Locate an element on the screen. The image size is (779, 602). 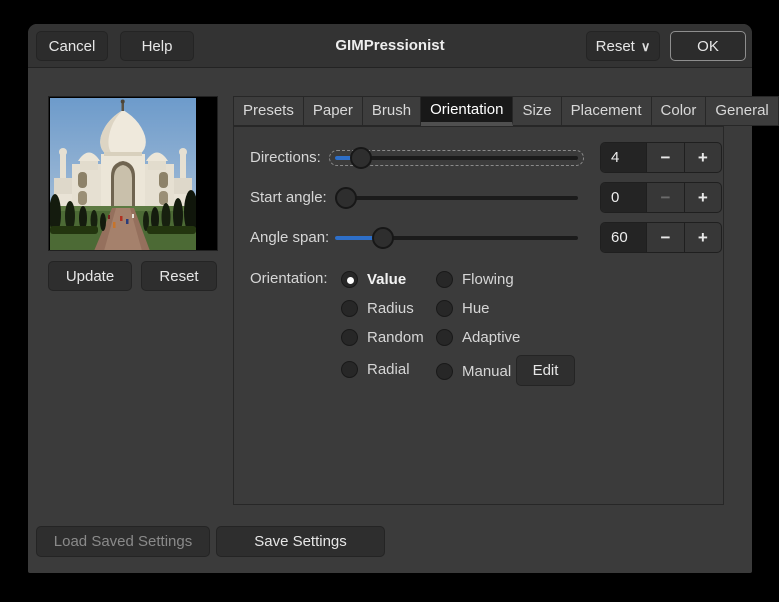
orientation-group-label: Orientation: is located at coordinates (289, 278).